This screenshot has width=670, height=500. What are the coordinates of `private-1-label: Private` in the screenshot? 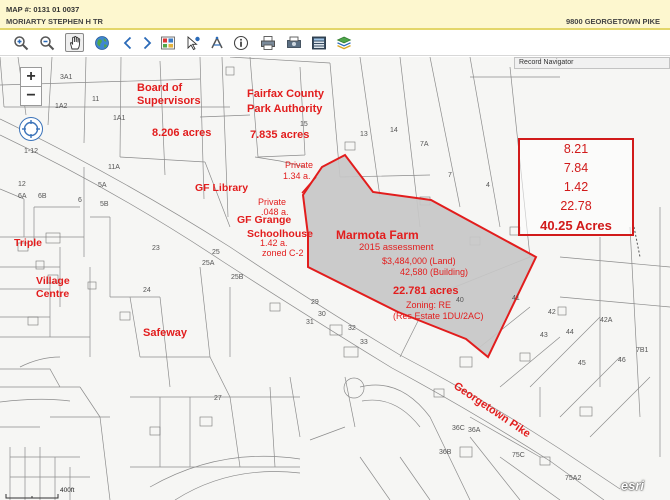 It's located at (299, 165).